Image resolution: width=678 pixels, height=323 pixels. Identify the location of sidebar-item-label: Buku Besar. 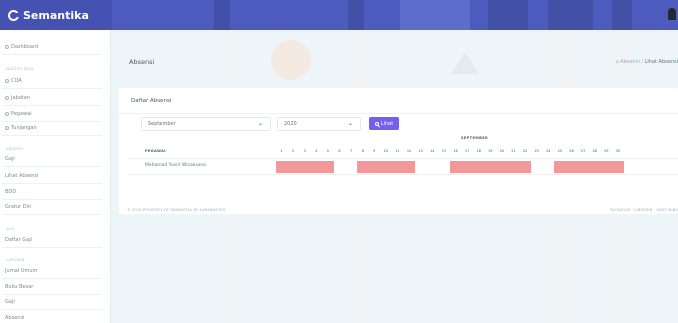
(19, 287).